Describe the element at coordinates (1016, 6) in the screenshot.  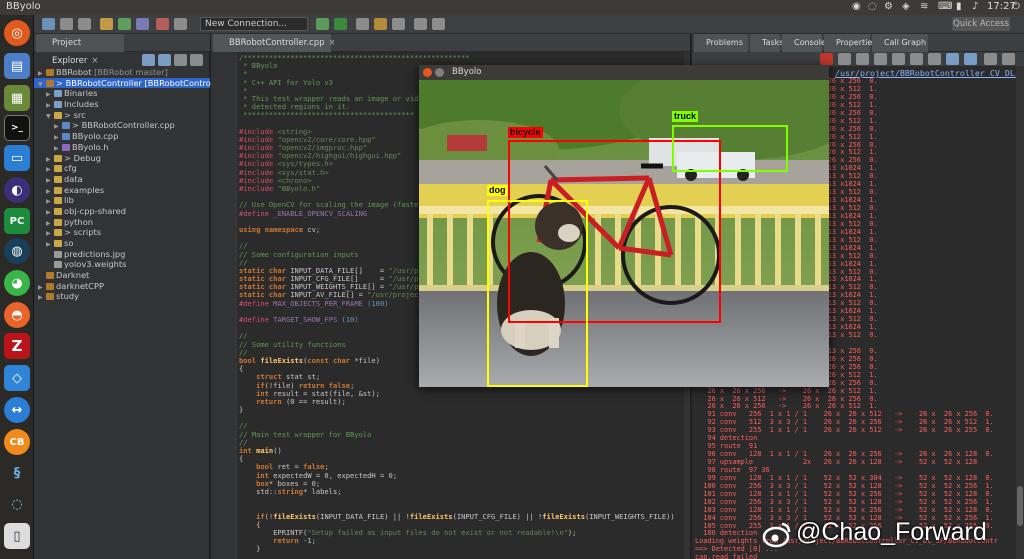
I see `power-icon: ⏻` at that location.